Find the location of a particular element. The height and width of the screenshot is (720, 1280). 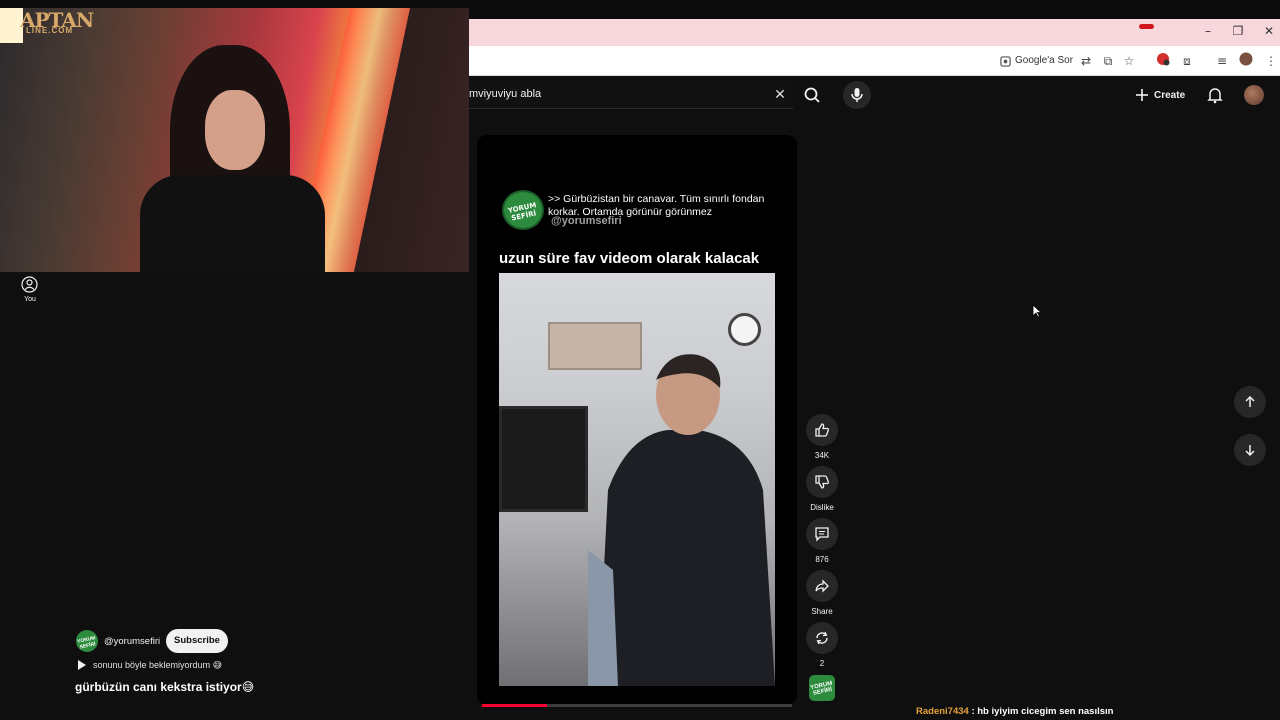

share-icon is located at coordinates (822, 586).